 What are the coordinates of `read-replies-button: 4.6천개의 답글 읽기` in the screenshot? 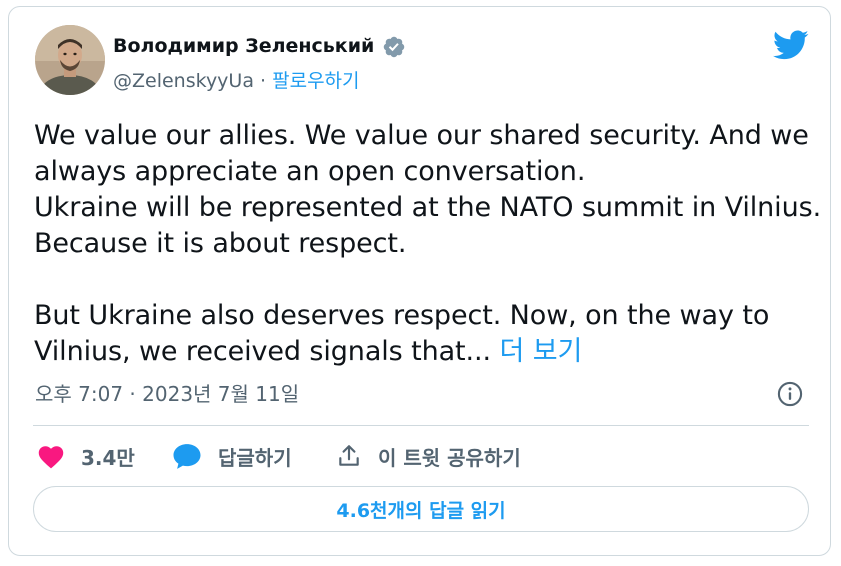 It's located at (421, 509).